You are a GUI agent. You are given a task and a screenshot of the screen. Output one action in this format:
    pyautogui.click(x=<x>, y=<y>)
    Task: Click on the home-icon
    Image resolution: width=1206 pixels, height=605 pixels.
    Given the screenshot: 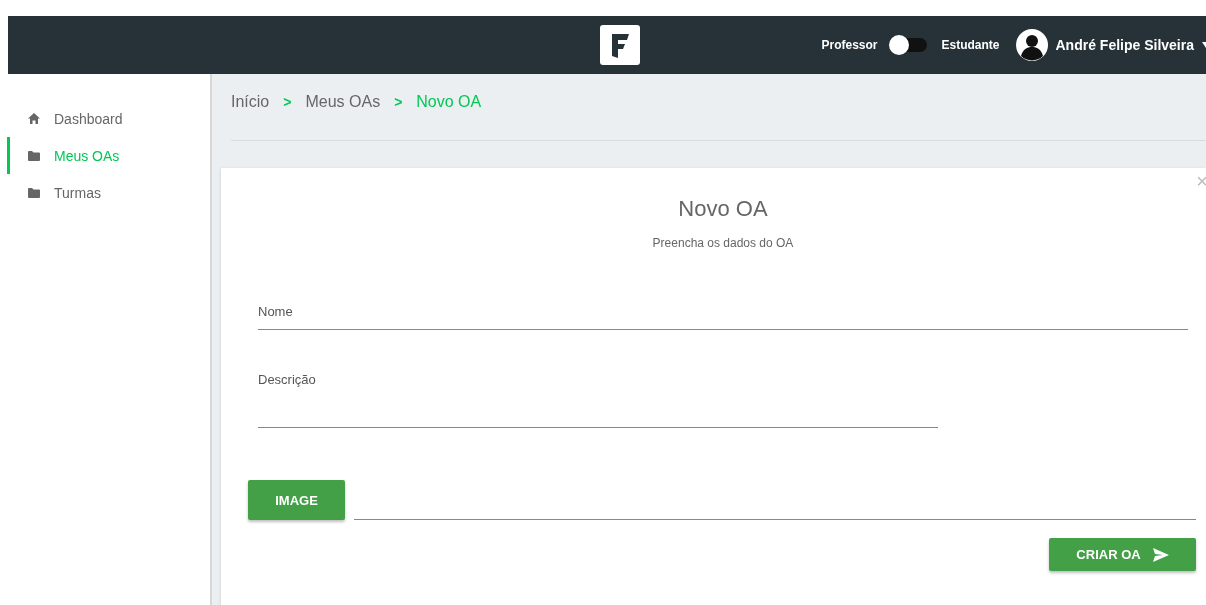 What is the action you would take?
    pyautogui.click(x=34, y=118)
    